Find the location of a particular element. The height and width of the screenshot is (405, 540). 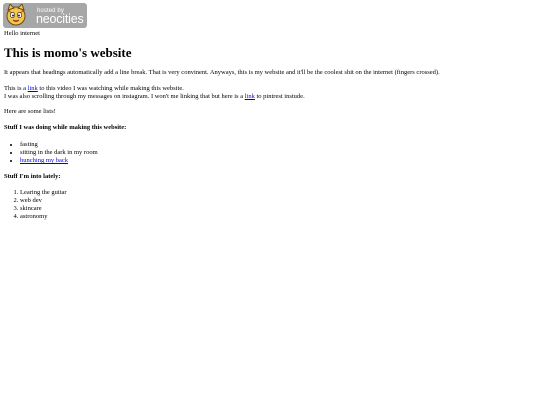

video-line-text: This is a is located at coordinates (16, 88).